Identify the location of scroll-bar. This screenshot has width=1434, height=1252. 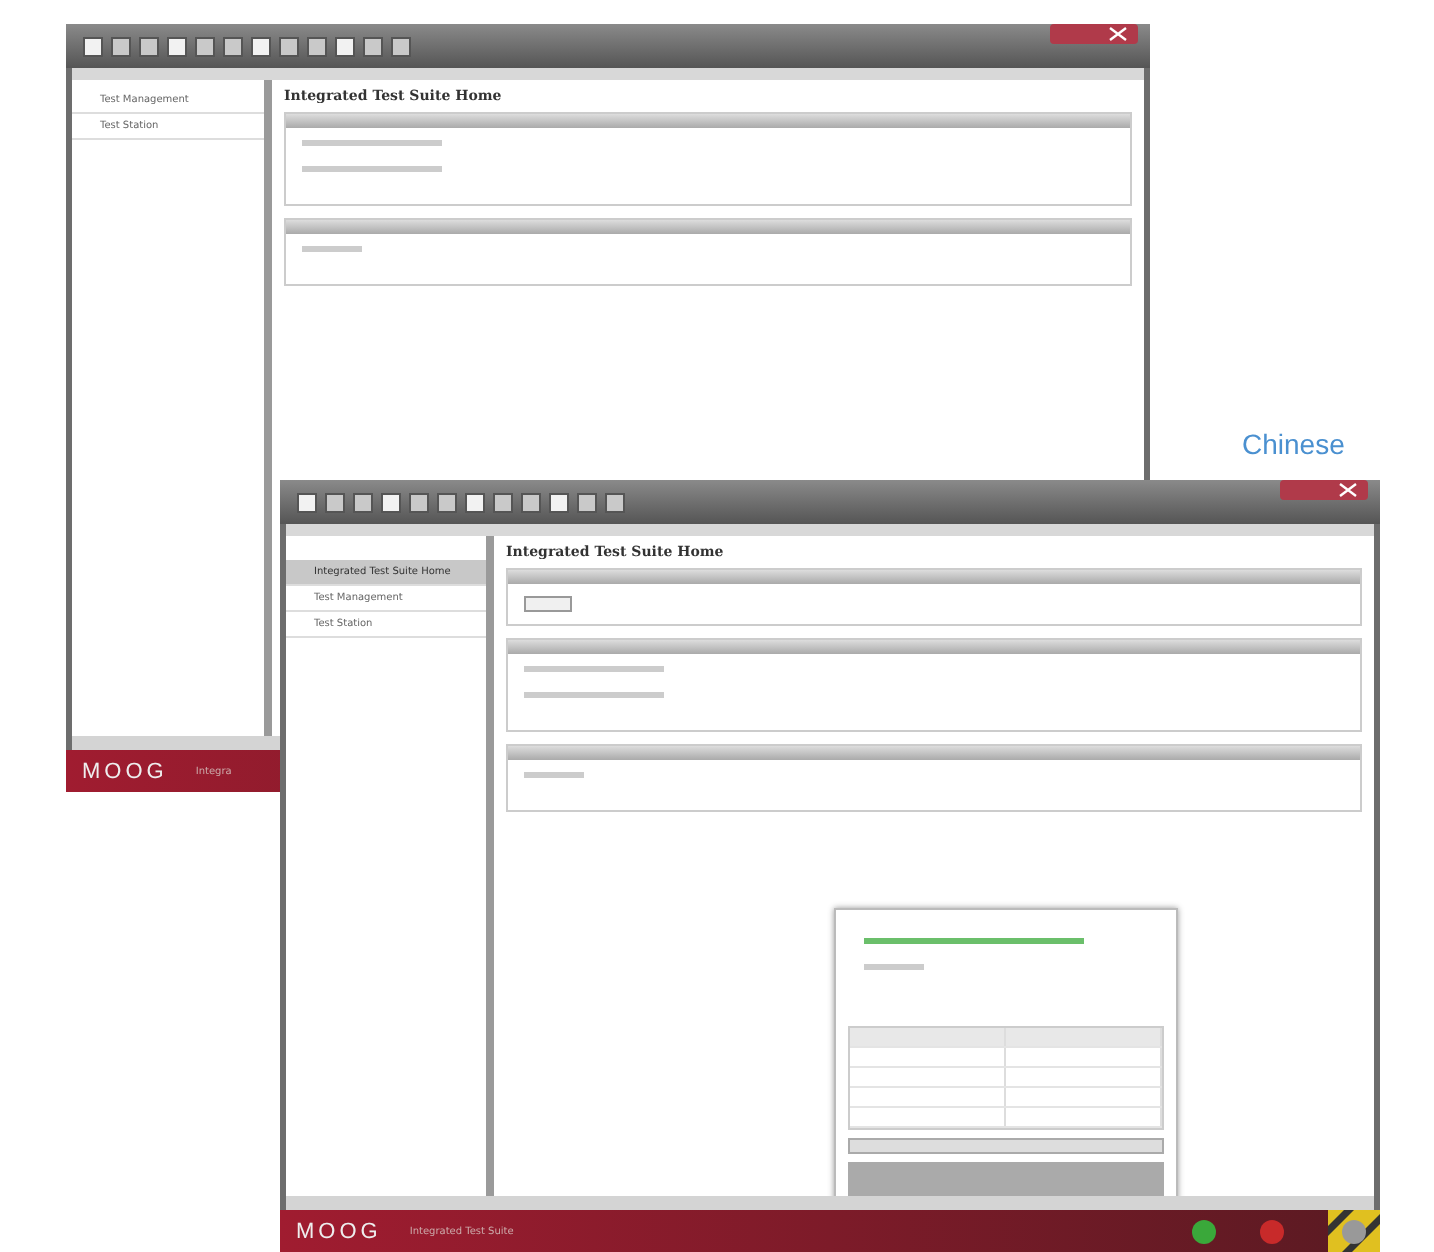
(1006, 1146).